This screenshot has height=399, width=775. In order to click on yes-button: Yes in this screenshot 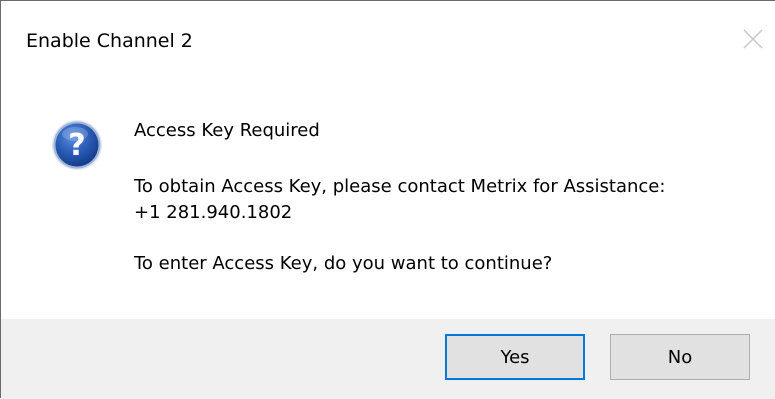, I will do `click(515, 357)`.